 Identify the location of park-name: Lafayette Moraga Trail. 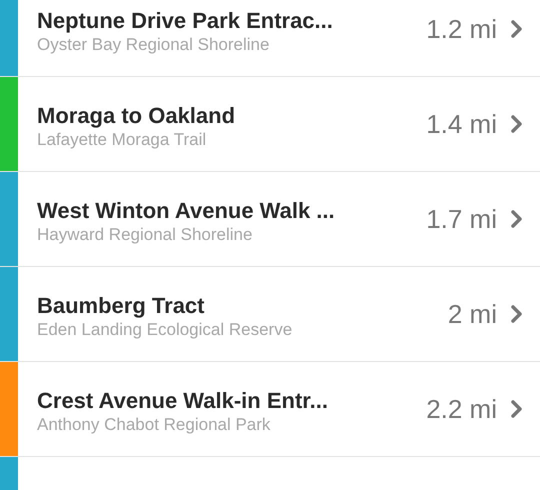
(122, 140).